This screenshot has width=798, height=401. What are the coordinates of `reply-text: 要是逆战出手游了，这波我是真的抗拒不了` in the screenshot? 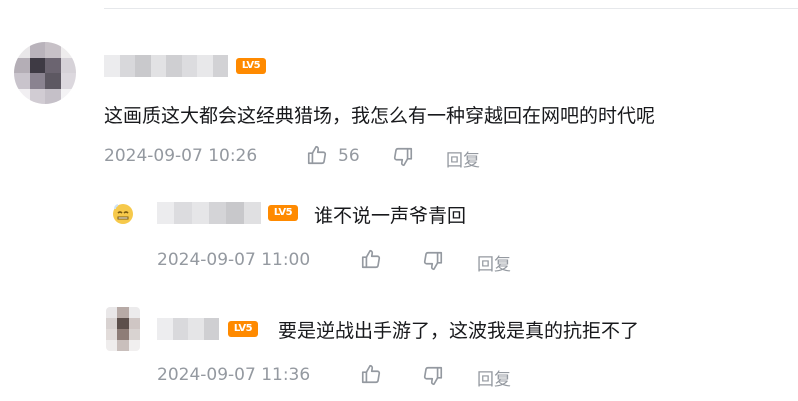 It's located at (459, 331).